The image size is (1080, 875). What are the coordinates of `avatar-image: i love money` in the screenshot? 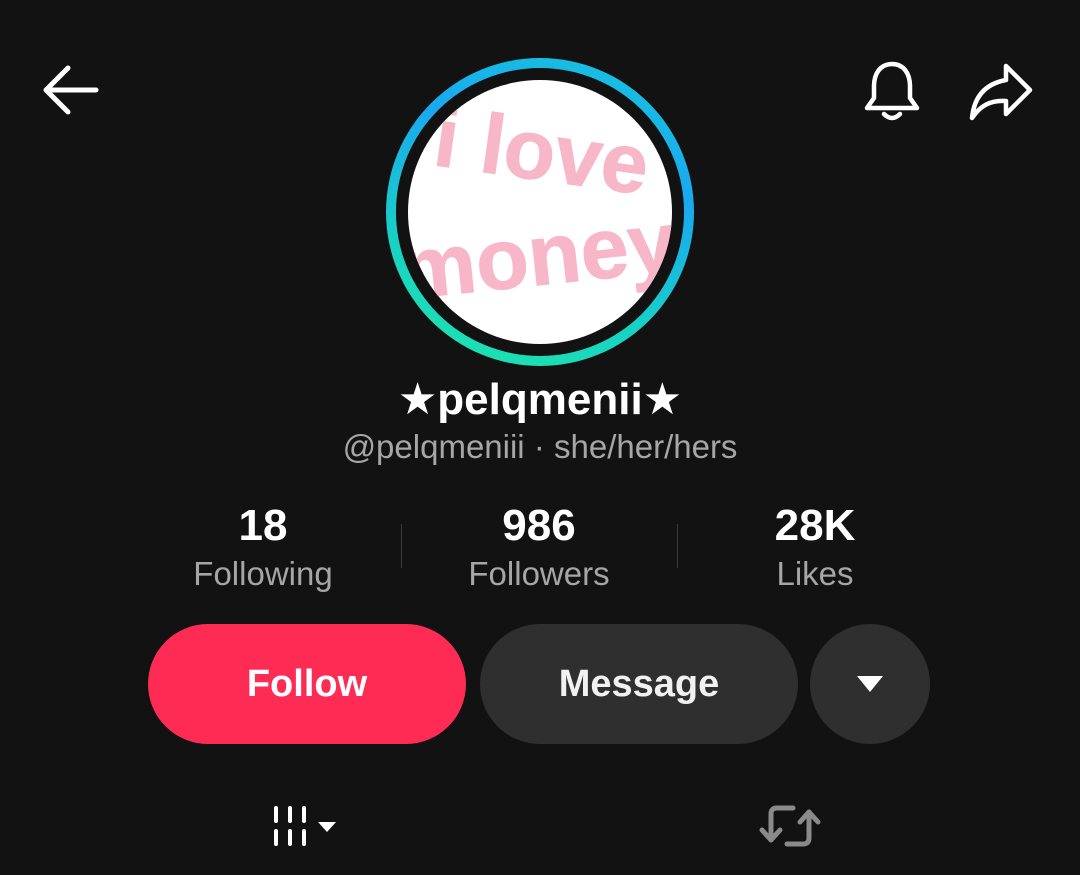 It's located at (540, 204).